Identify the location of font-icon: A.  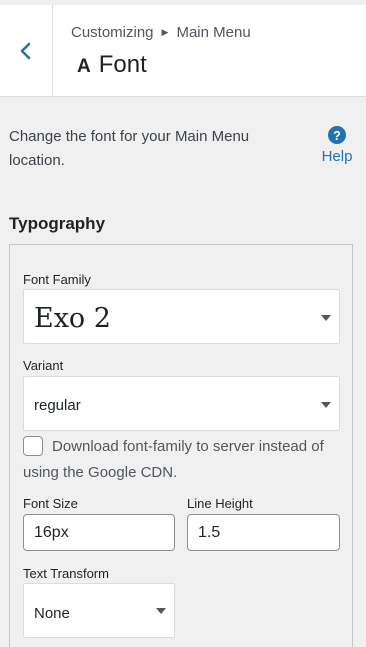
(84, 66).